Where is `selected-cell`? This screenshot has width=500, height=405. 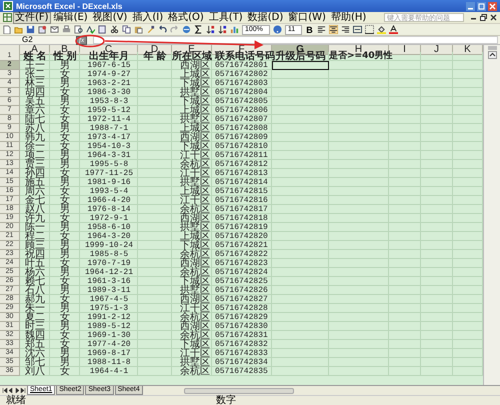
selected-cell is located at coordinates (300, 65).